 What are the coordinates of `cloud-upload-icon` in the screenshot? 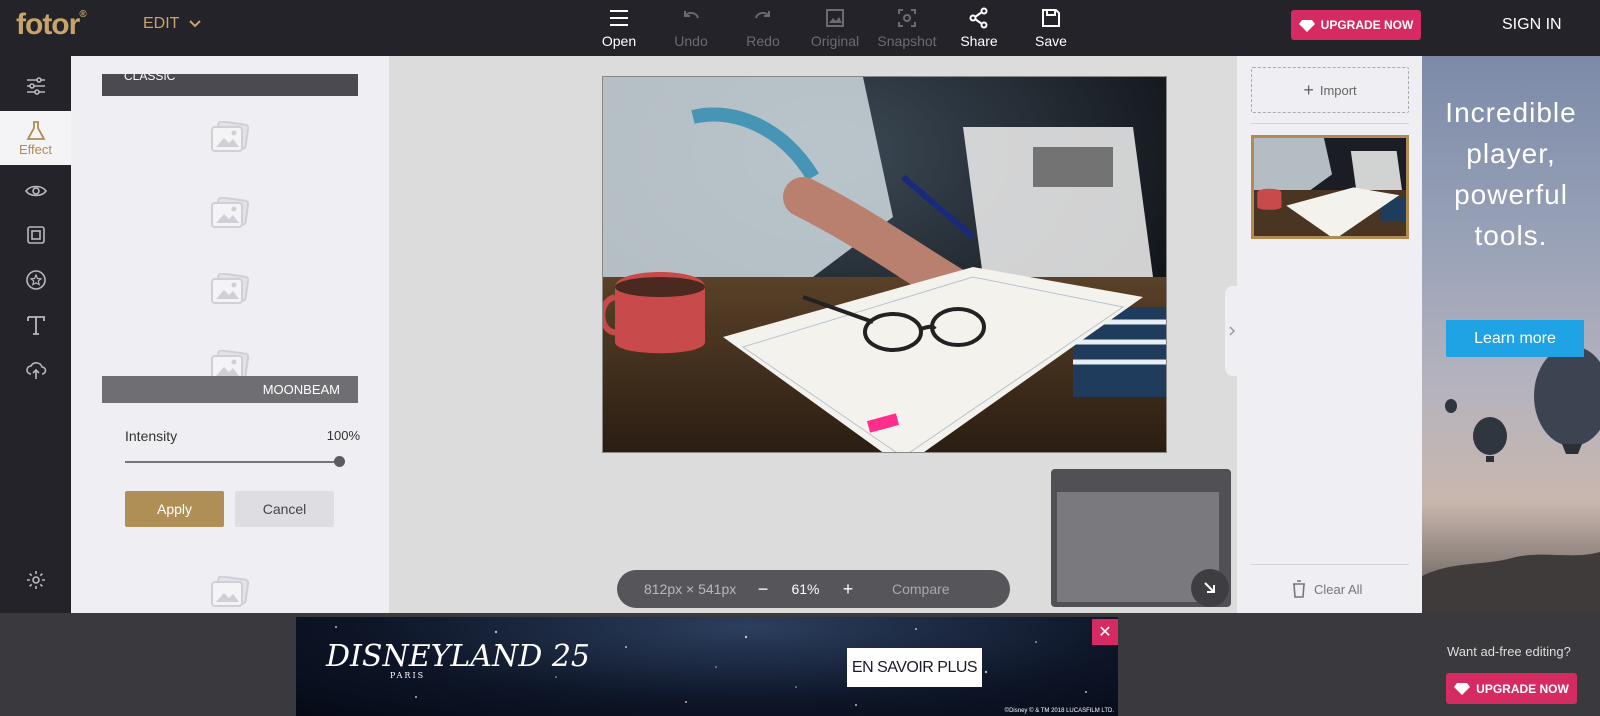 It's located at (35, 370).